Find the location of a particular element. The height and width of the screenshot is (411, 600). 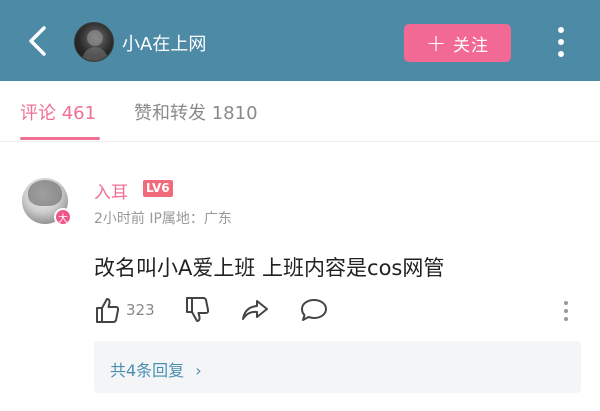

more-button is located at coordinates (561, 42).